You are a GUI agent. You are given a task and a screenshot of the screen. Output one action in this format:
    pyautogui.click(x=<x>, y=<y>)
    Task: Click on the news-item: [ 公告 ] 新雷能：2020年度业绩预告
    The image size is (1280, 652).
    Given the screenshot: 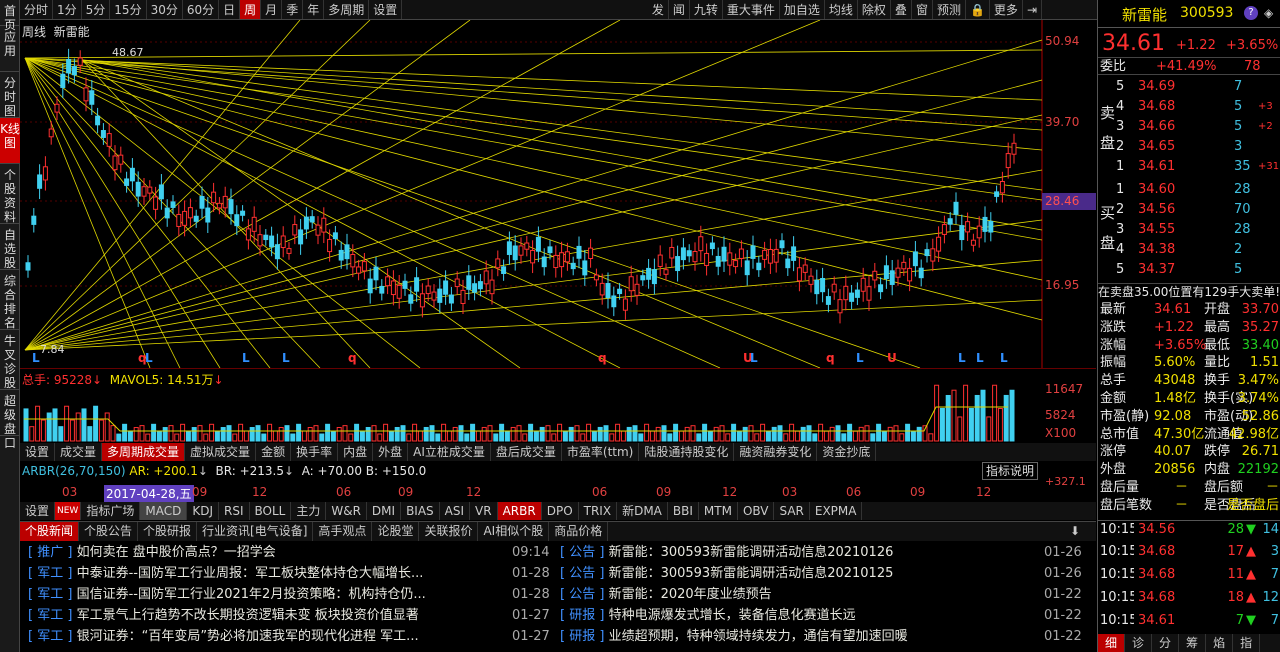 What is the action you would take?
    pyautogui.click(x=800, y=594)
    